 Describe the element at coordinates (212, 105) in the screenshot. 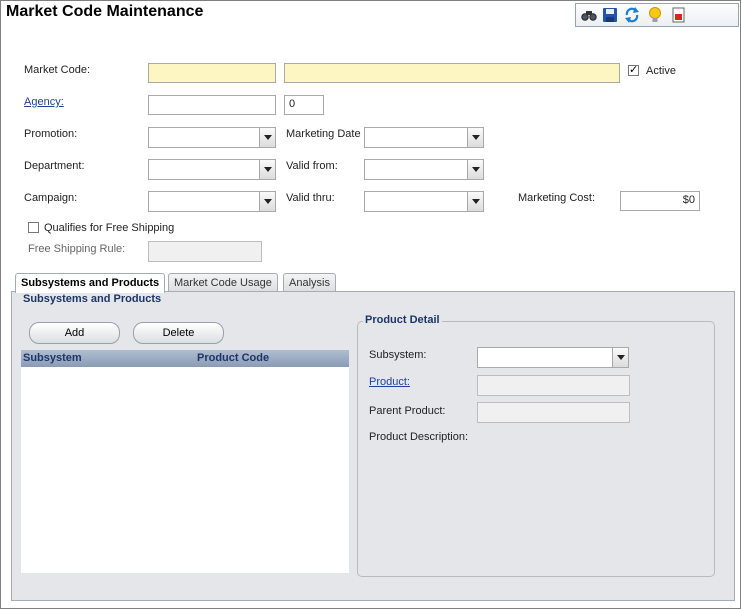

I see `agency-input` at that location.